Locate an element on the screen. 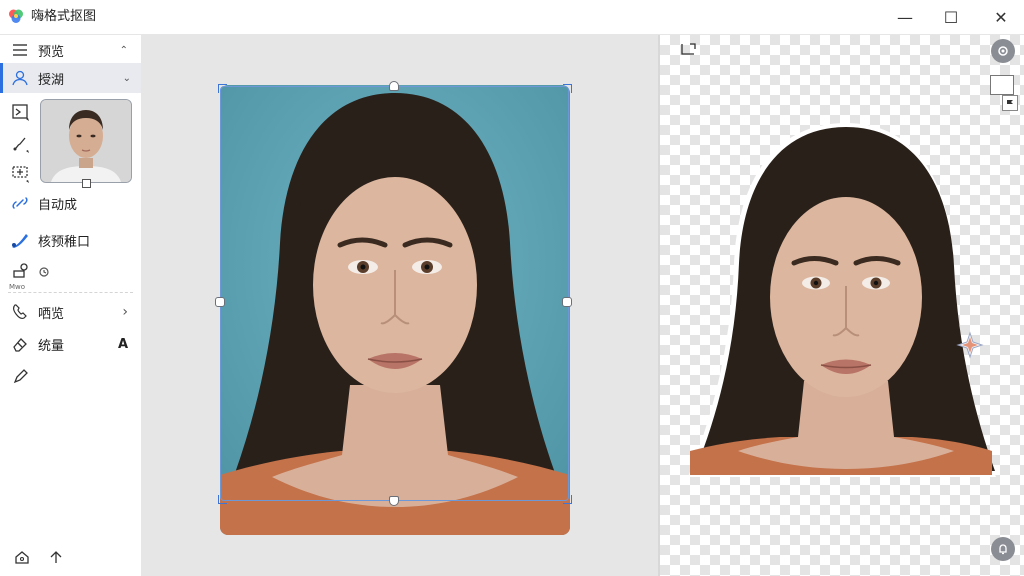  sidebar-item-label: 自动成 is located at coordinates (58, 205).